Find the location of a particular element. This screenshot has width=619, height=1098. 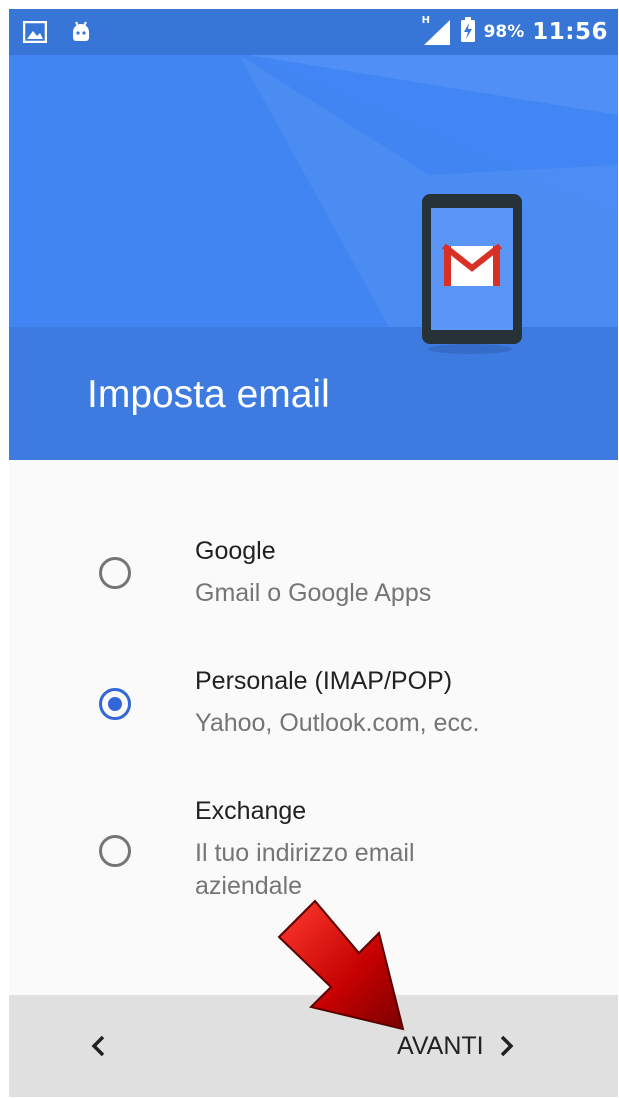

phone-gmail-illustration is located at coordinates (472, 276).